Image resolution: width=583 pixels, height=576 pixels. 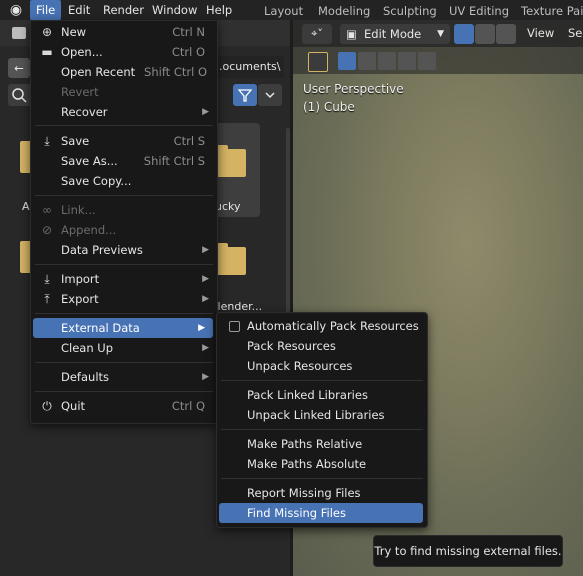 What do you see at coordinates (124, 32) in the screenshot?
I see `menu-item-new: ⊕ New Ctrl N` at bounding box center [124, 32].